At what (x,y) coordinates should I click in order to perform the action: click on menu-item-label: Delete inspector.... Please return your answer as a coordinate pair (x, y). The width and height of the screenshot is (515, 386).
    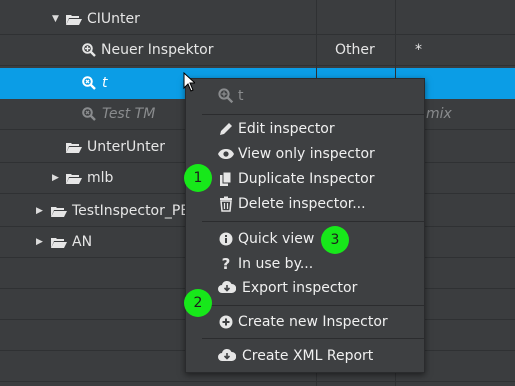
    Looking at the image, I should click on (302, 204).